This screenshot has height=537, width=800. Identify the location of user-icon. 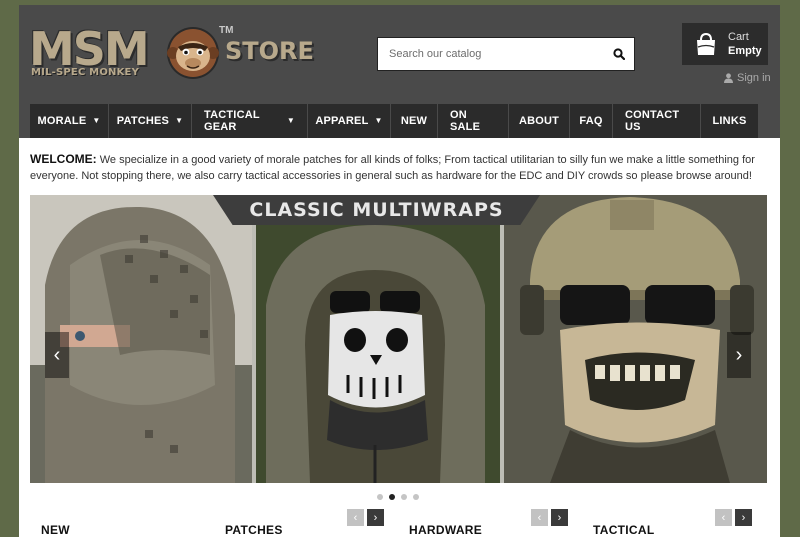
(728, 78).